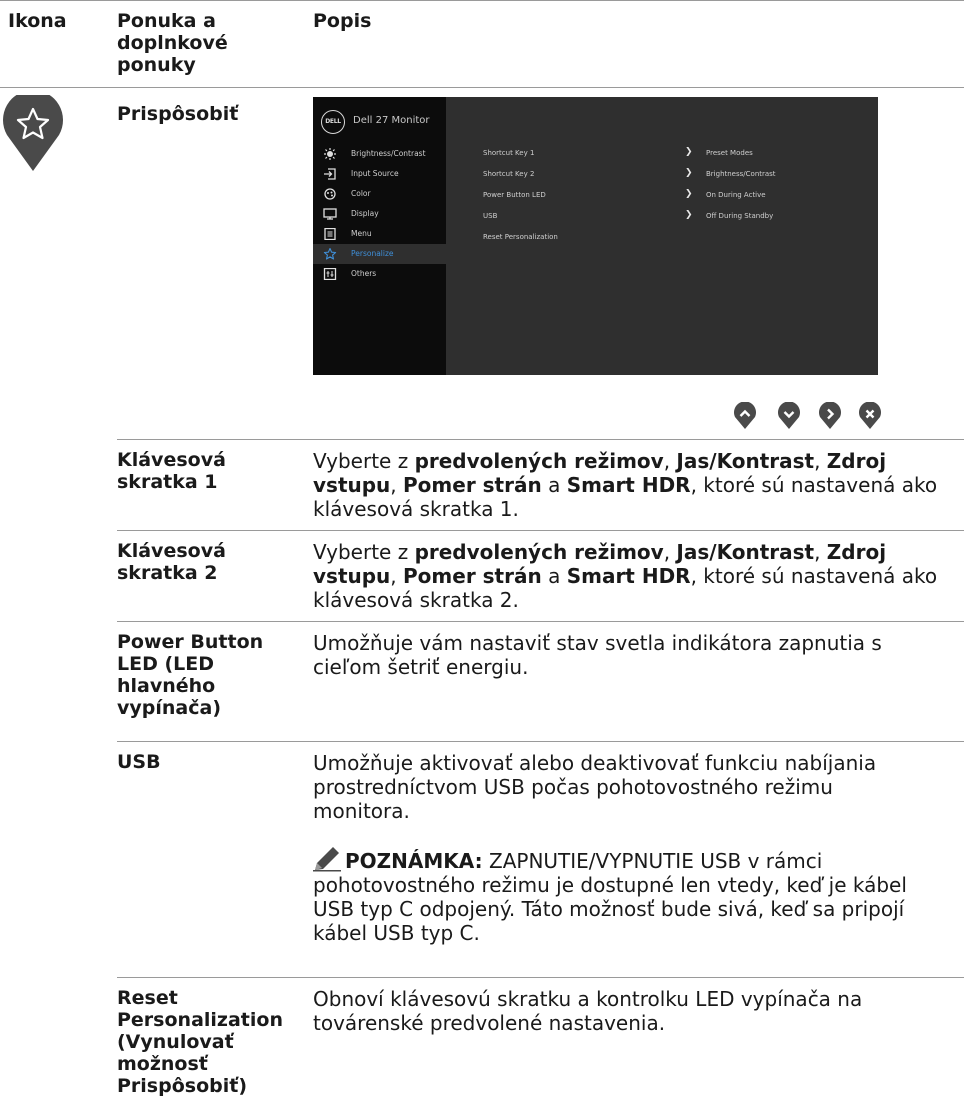 This screenshot has width=964, height=1097. What do you see at coordinates (482, 87) in the screenshot?
I see `header-rule` at bounding box center [482, 87].